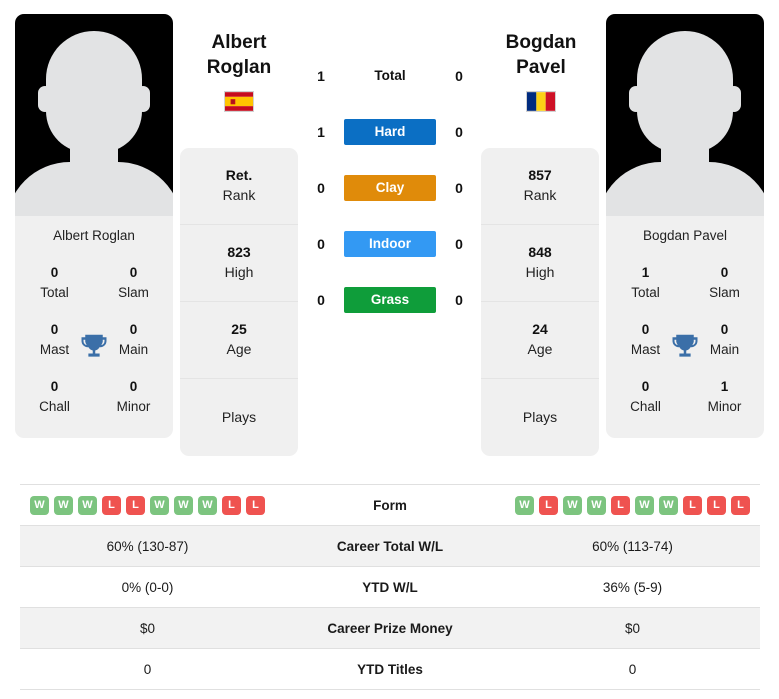 Image resolution: width=779 pixels, height=699 pixels. I want to click on form-badge-left-8: L, so click(231, 505).